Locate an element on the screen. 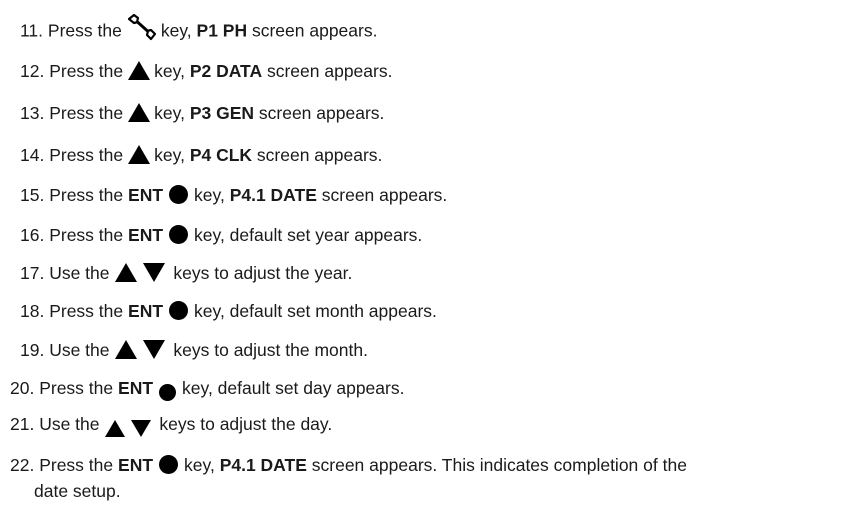 Image resolution: width=849 pixels, height=515 pixels. step-text: keys to adjust the month. is located at coordinates (270, 350).